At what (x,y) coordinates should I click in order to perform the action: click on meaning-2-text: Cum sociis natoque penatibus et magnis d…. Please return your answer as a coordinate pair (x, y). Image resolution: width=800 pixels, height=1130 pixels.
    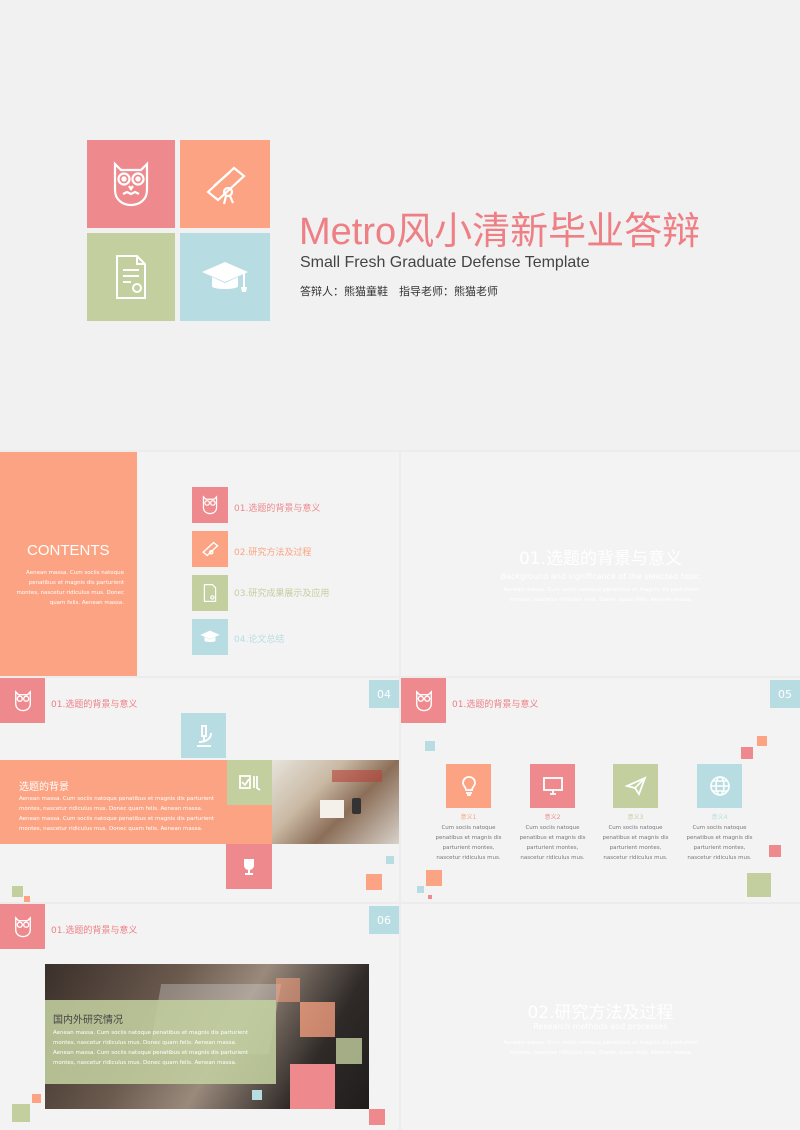
    Looking at the image, I should click on (552, 843).